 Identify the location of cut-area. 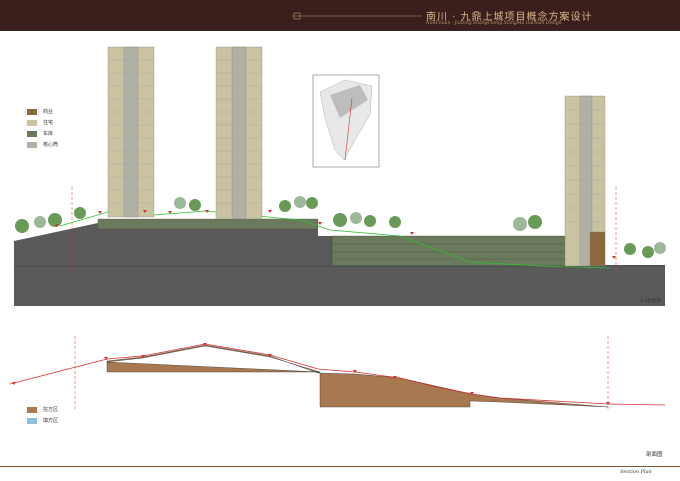
(357, 376).